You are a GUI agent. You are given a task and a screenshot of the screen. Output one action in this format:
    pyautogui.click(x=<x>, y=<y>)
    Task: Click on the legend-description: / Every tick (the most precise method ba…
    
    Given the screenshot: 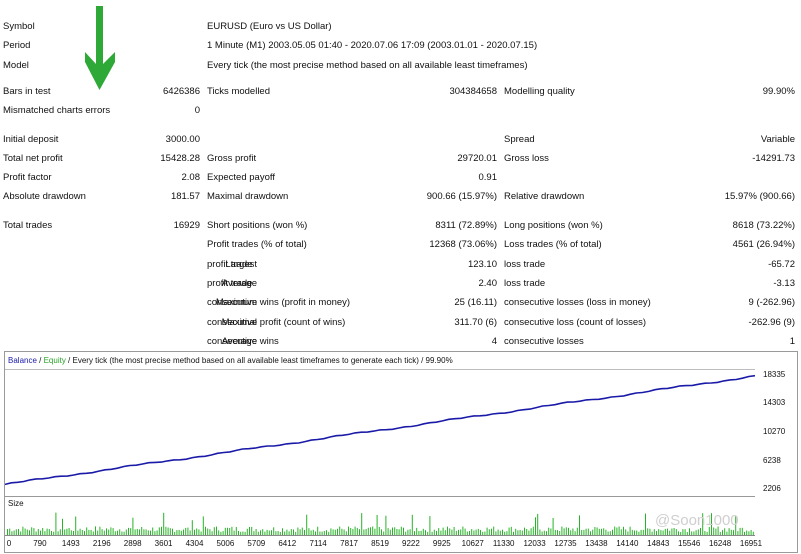 What is the action you would take?
    pyautogui.click(x=259, y=360)
    